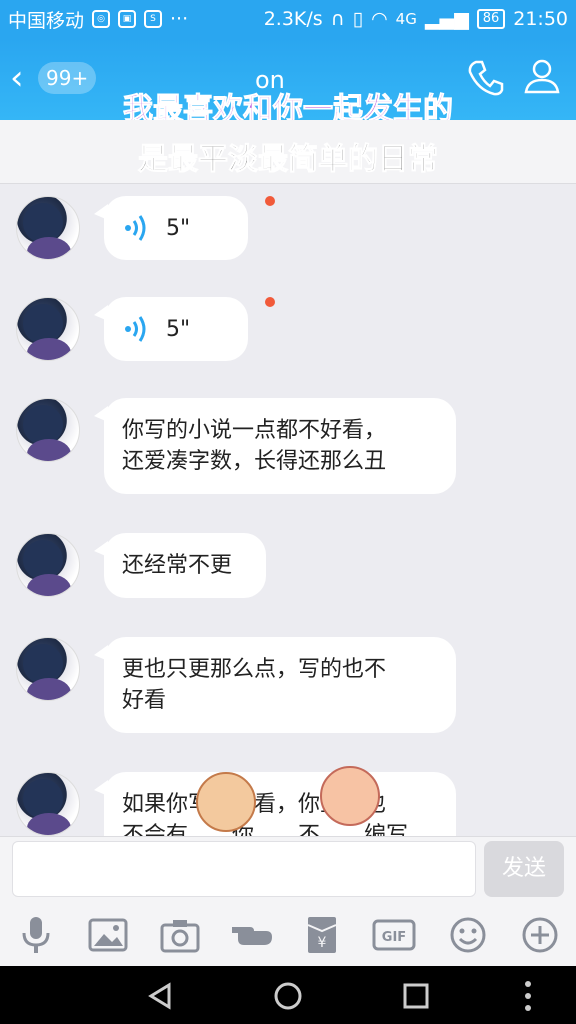  What do you see at coordinates (406, 19) in the screenshot?
I see `network-type: 4G` at bounding box center [406, 19].